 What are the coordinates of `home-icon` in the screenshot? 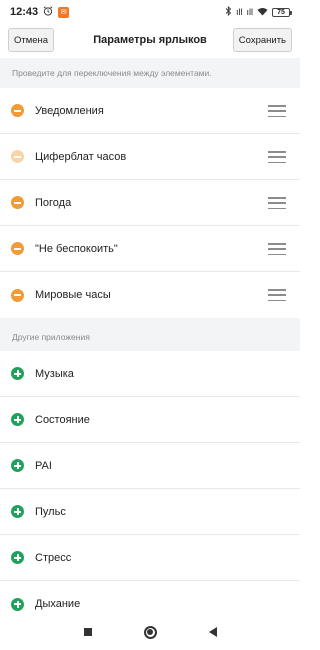 It's located at (150, 632).